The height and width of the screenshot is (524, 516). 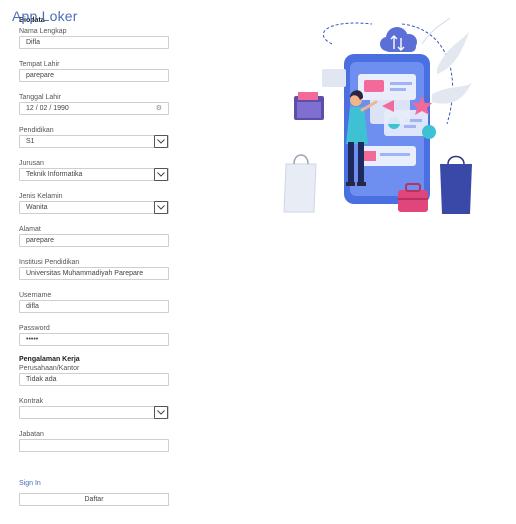 What do you see at coordinates (34, 328) in the screenshot?
I see `label-password: Password` at bounding box center [34, 328].